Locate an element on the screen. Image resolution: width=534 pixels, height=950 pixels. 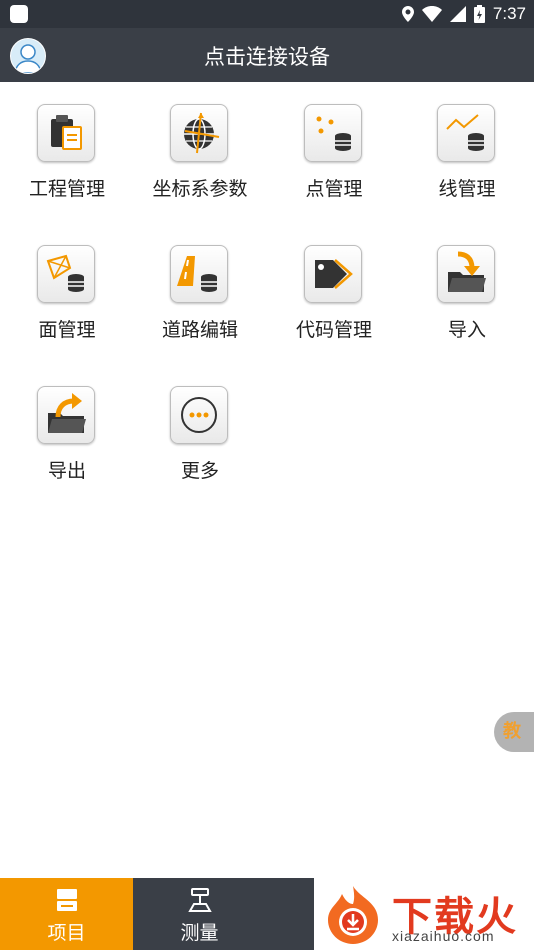
globe-coordinate-icon is located at coordinates (199, 133).